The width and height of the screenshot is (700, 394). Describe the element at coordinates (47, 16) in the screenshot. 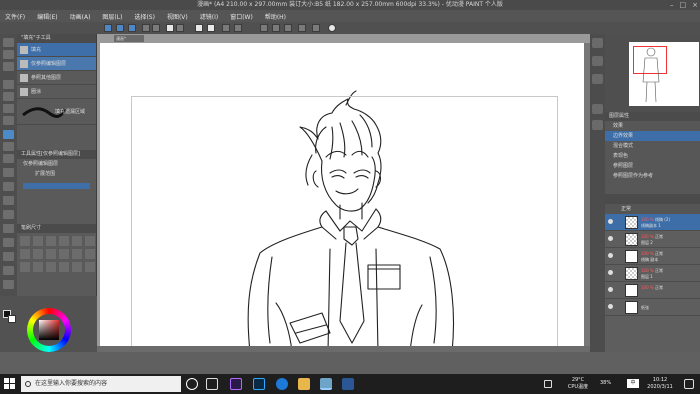

I see `menu-edit: 编辑(E)` at that location.